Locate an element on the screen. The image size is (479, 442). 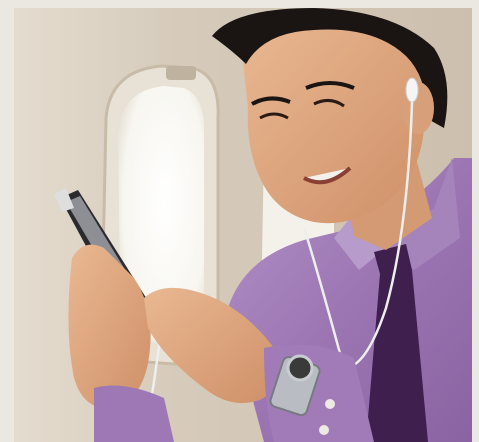
window-shade-handle is located at coordinates (181, 73).